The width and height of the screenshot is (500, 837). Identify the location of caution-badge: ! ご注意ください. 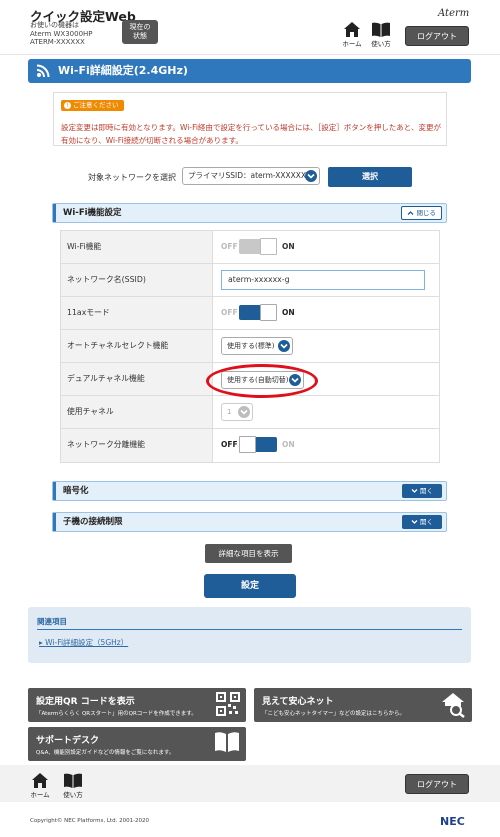
(92, 105).